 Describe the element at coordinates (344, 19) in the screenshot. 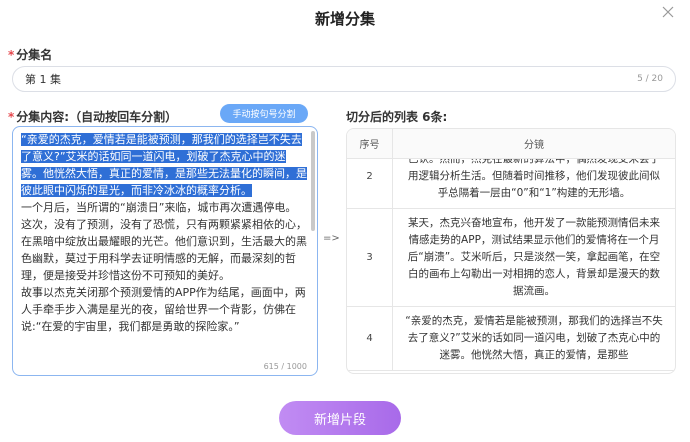

I see `dialog-title: 新增分集` at that location.